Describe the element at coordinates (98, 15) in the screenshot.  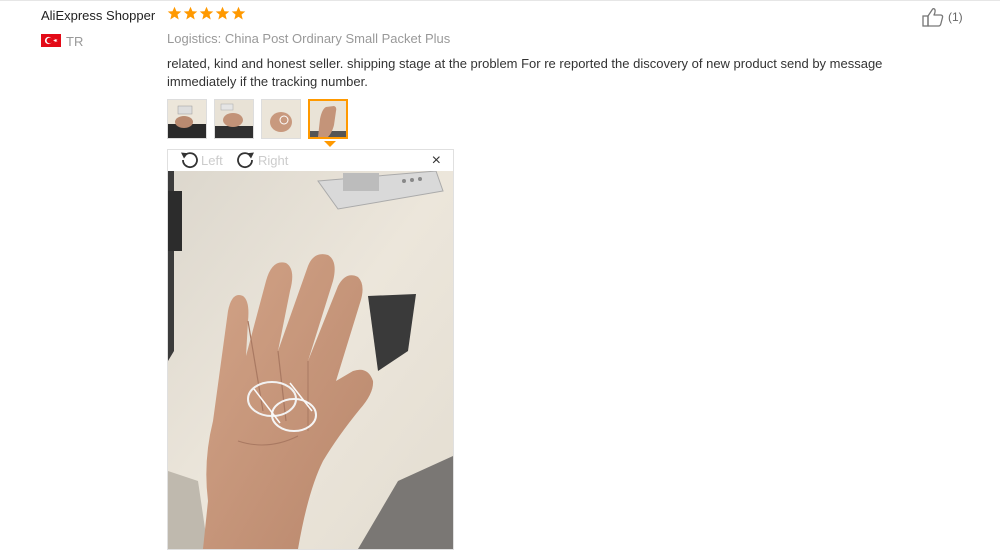
I see `reviewer-name: AliExpress Shopper` at that location.